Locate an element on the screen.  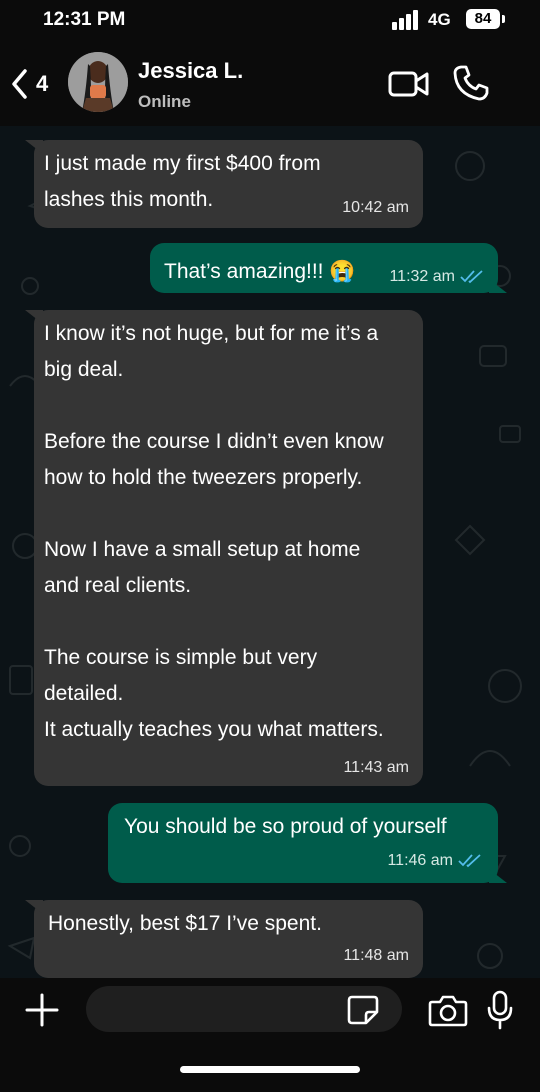
battery-level: 84 is located at coordinates (483, 19).